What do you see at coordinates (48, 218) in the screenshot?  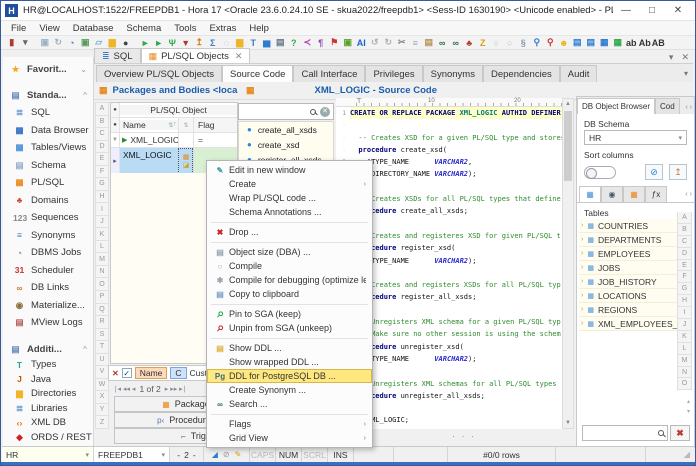 I see `sidebar-item: 123 Sequences` at bounding box center [48, 218].